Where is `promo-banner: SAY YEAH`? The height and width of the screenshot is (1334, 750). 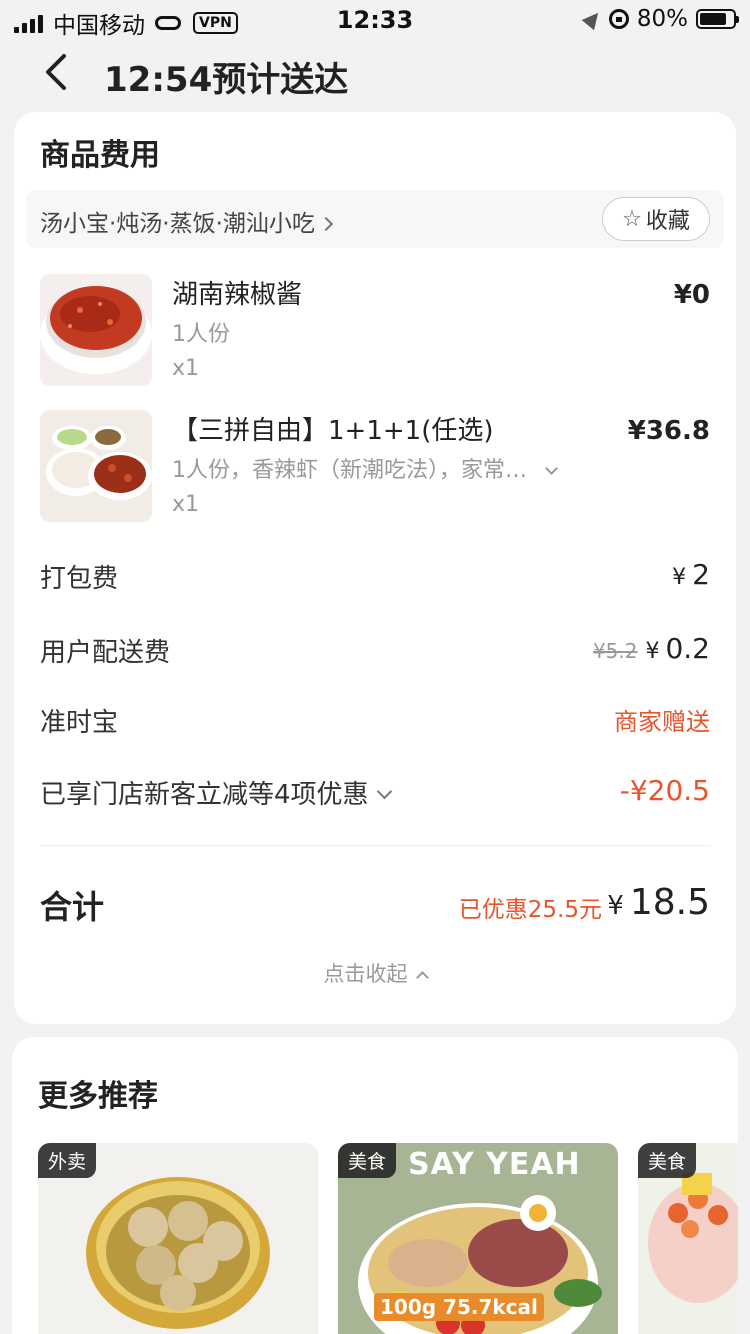 promo-banner: SAY YEAH is located at coordinates (494, 1164).